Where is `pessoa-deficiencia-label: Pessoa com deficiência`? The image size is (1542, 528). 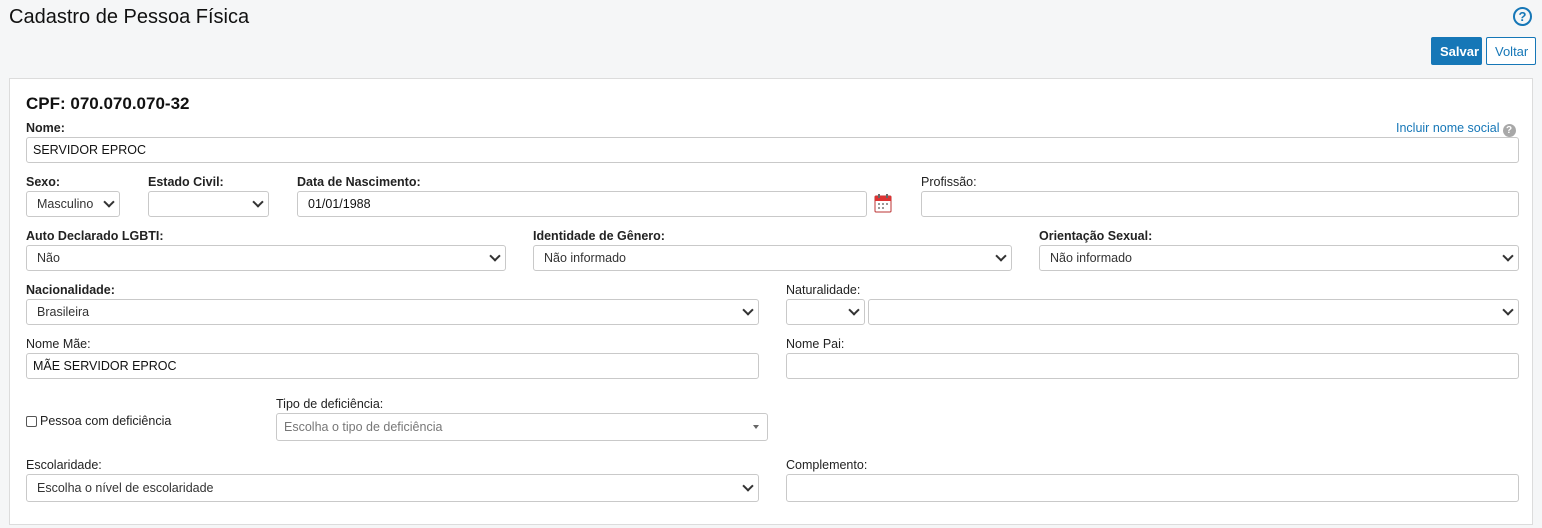
pessoa-deficiencia-label: Pessoa com deficiência is located at coordinates (106, 421).